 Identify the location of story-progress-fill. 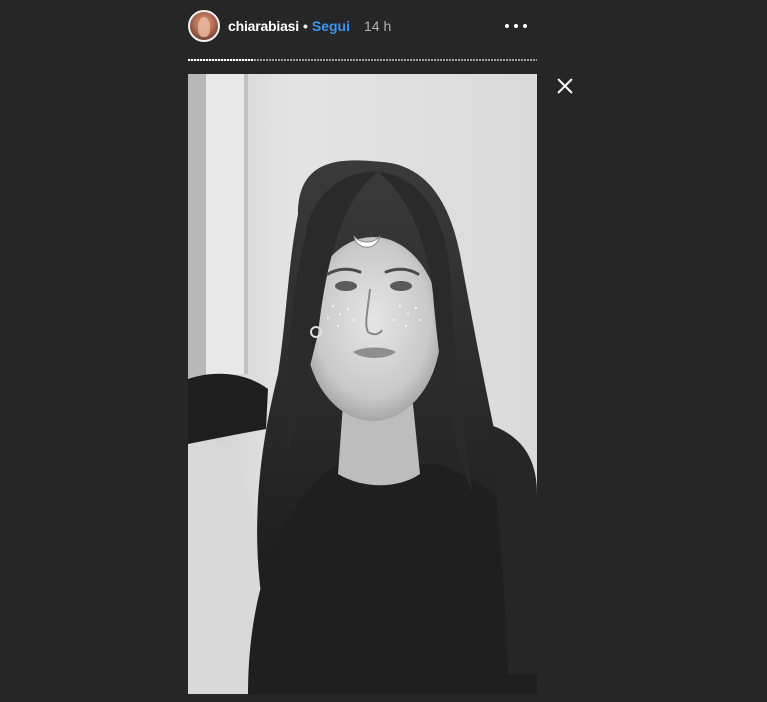
(221, 60).